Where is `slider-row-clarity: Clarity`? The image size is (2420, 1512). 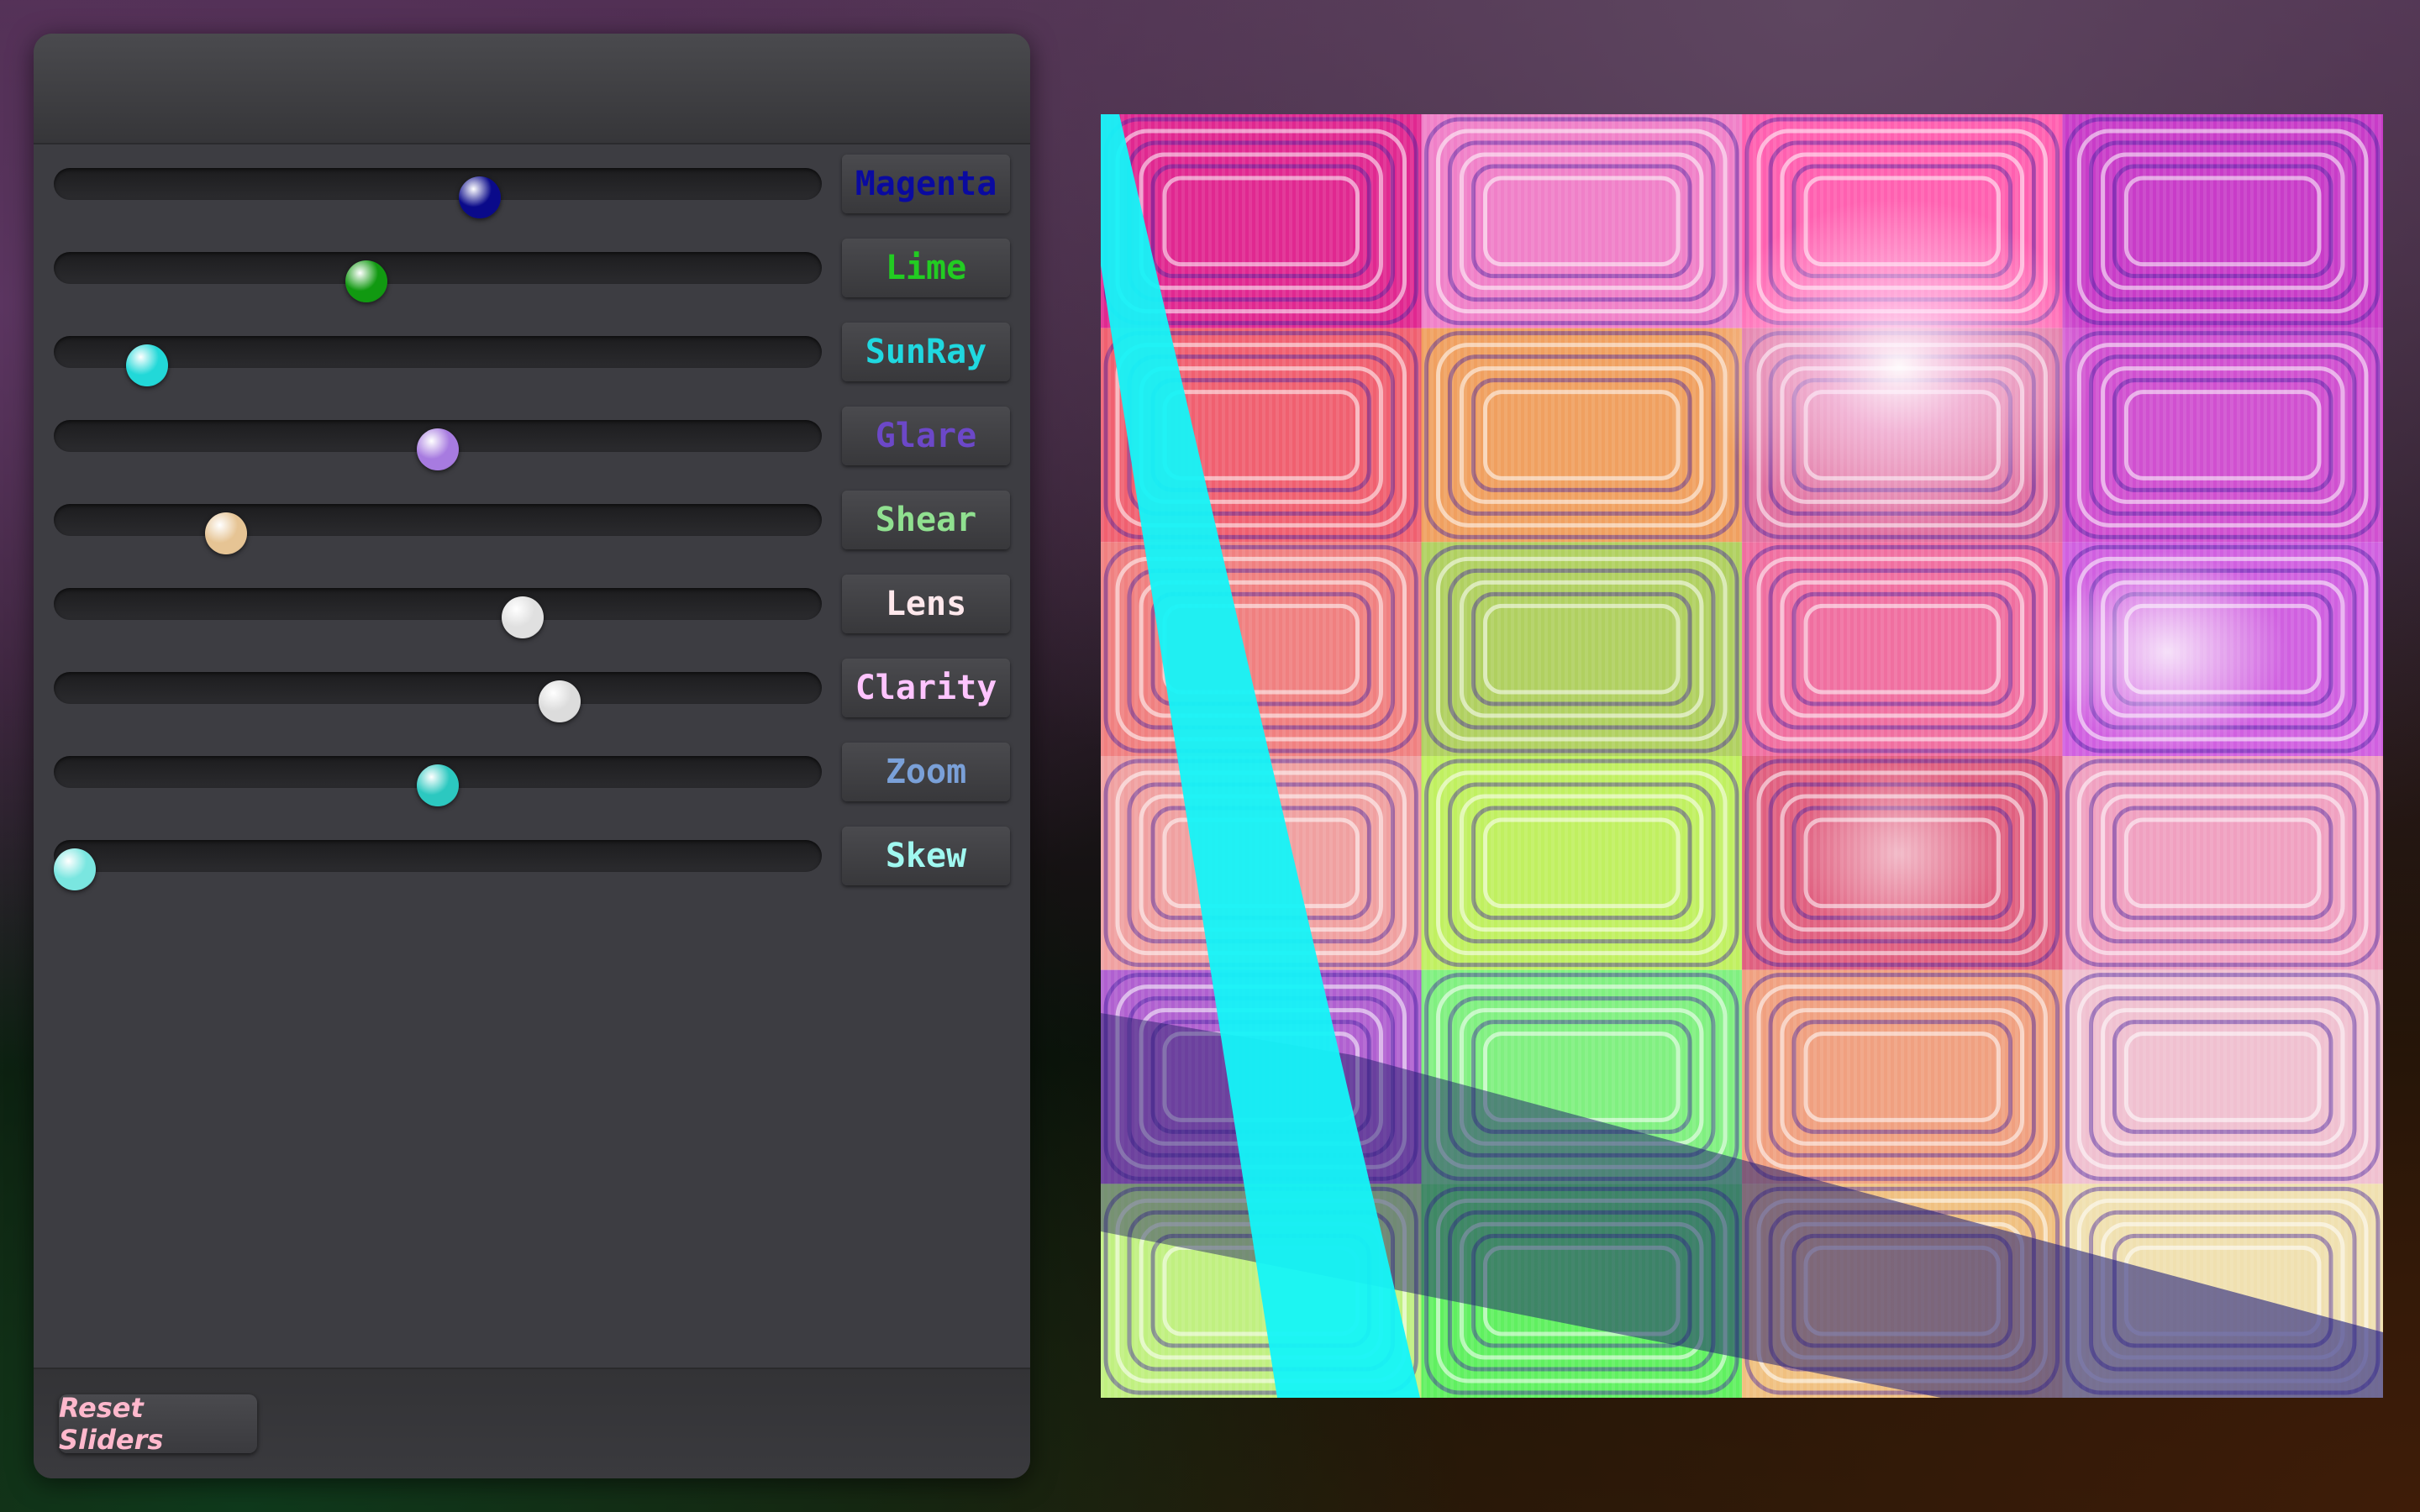
slider-row-clarity: Clarity is located at coordinates (533, 690).